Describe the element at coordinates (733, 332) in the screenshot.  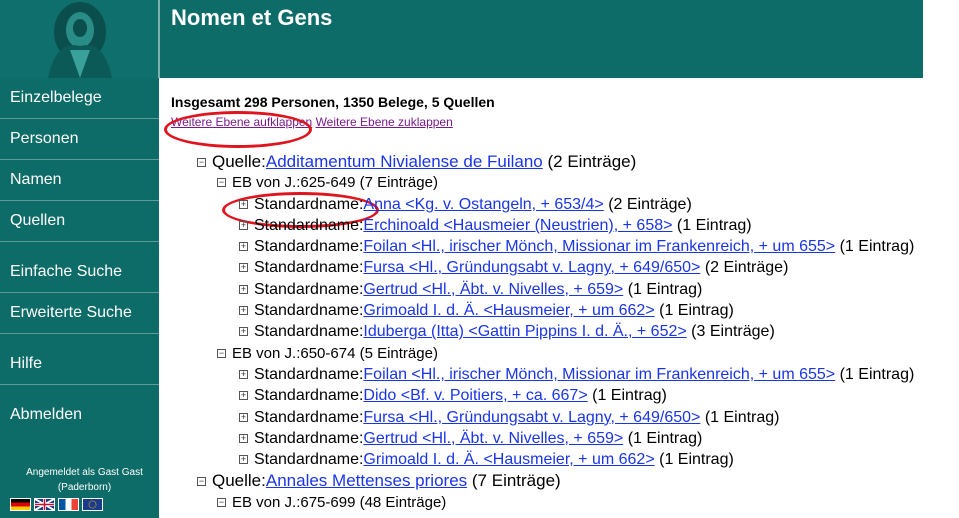
I see `name-count: (3 Einträge)` at that location.